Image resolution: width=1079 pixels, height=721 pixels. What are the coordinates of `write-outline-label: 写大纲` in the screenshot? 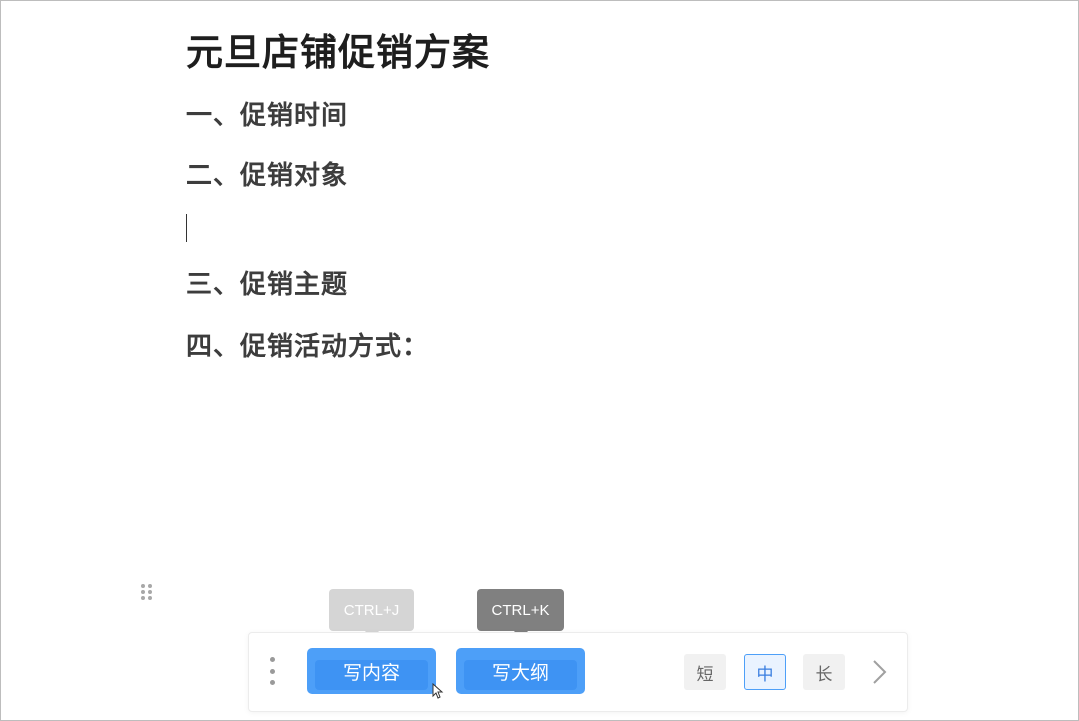 It's located at (520, 672).